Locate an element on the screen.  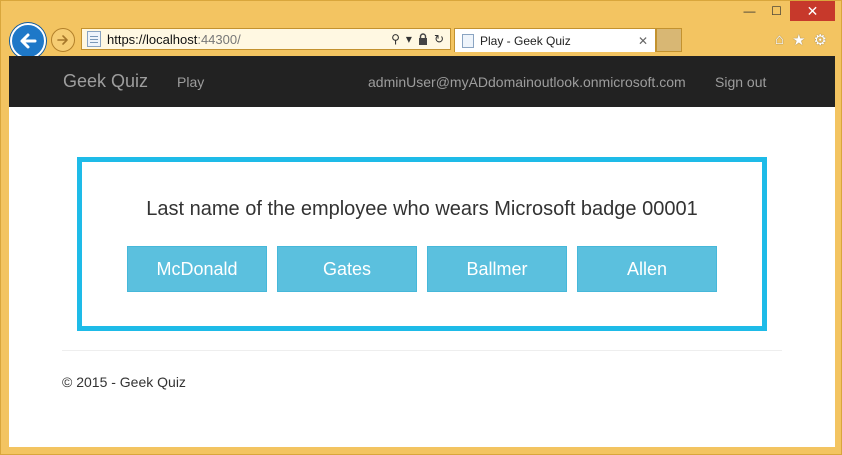
lock-icon is located at coordinates (423, 39).